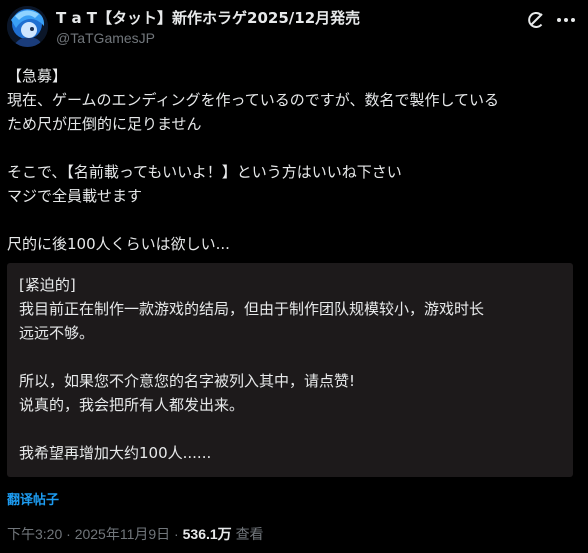 The height and width of the screenshot is (553, 588). What do you see at coordinates (37, 76) in the screenshot?
I see `post-line: 【急募】` at bounding box center [37, 76].